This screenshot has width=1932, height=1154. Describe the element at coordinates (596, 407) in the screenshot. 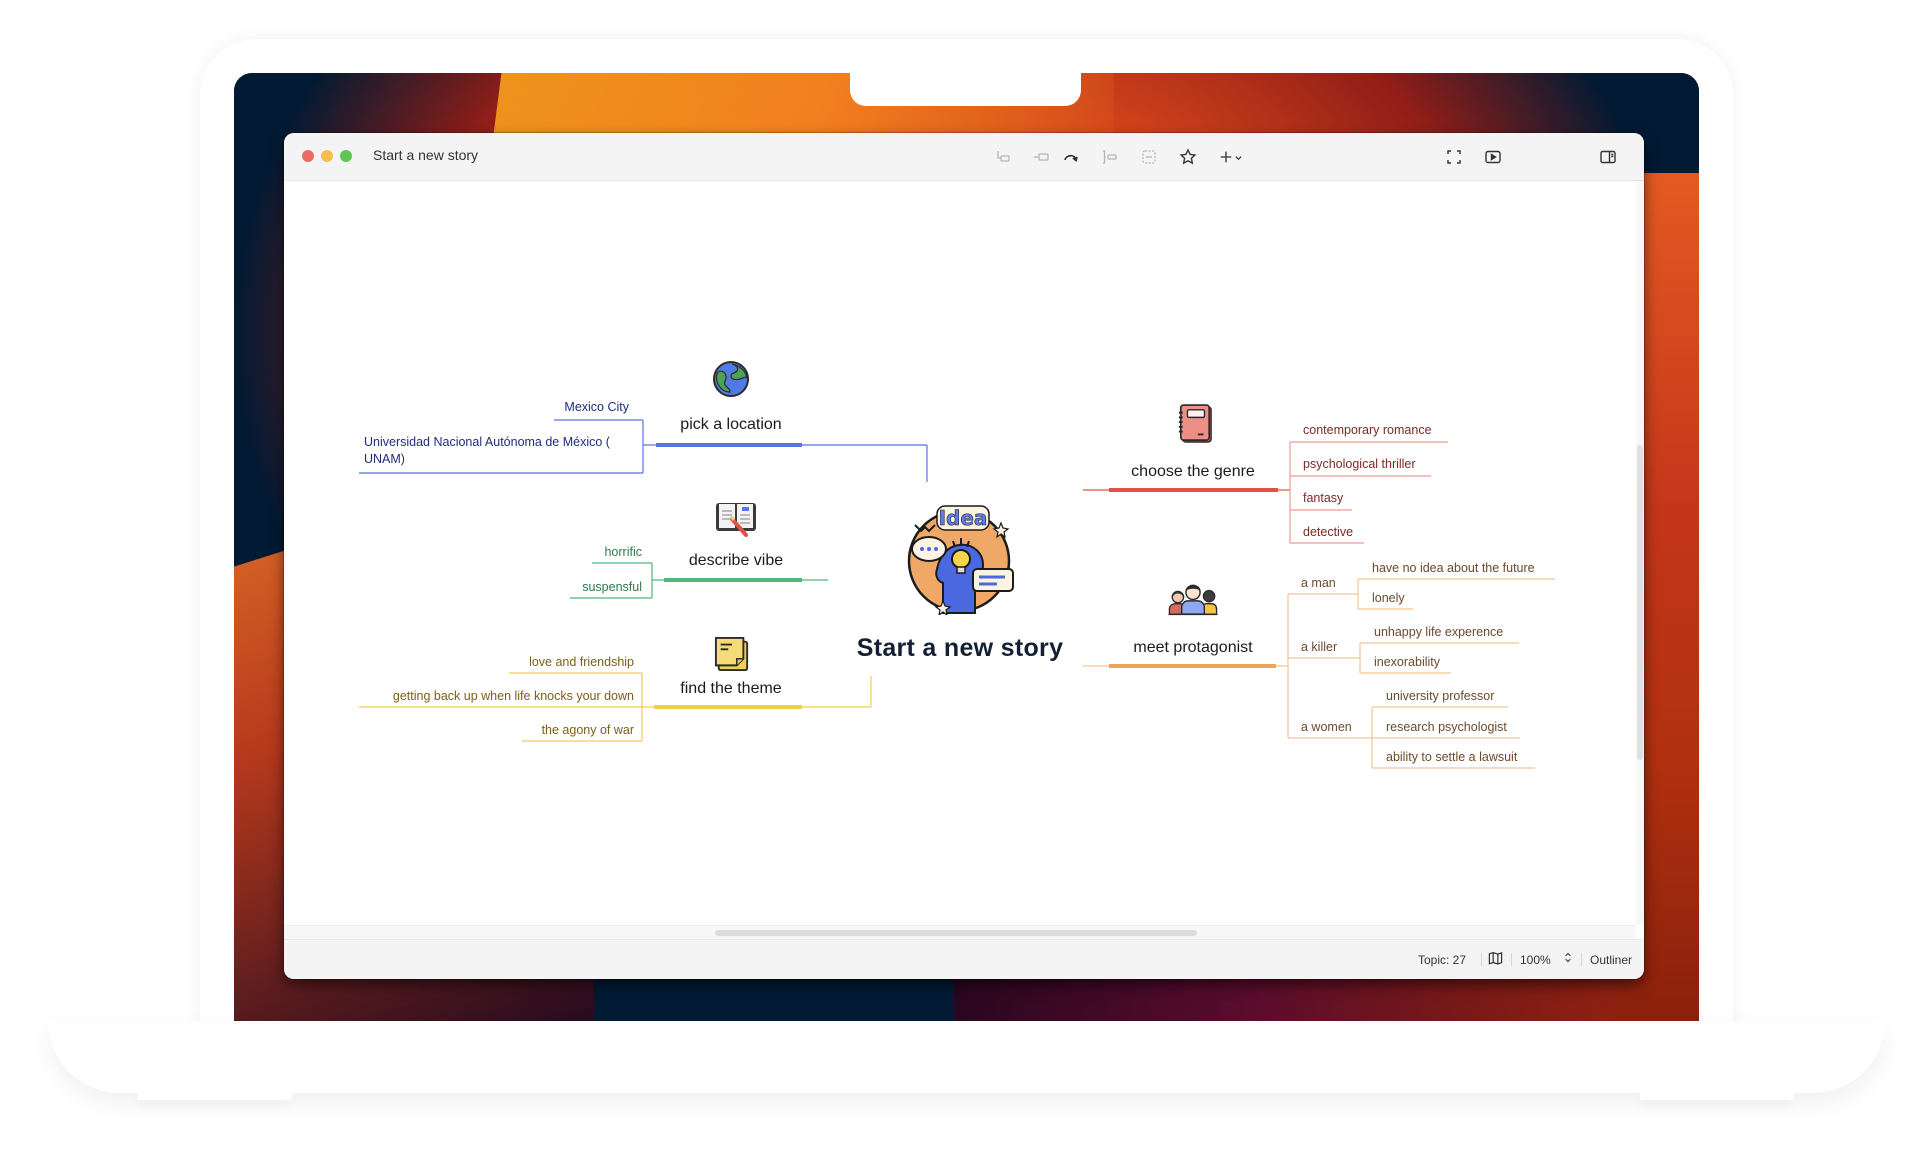

I see `subtopic-mexico-city: Mexico City` at that location.